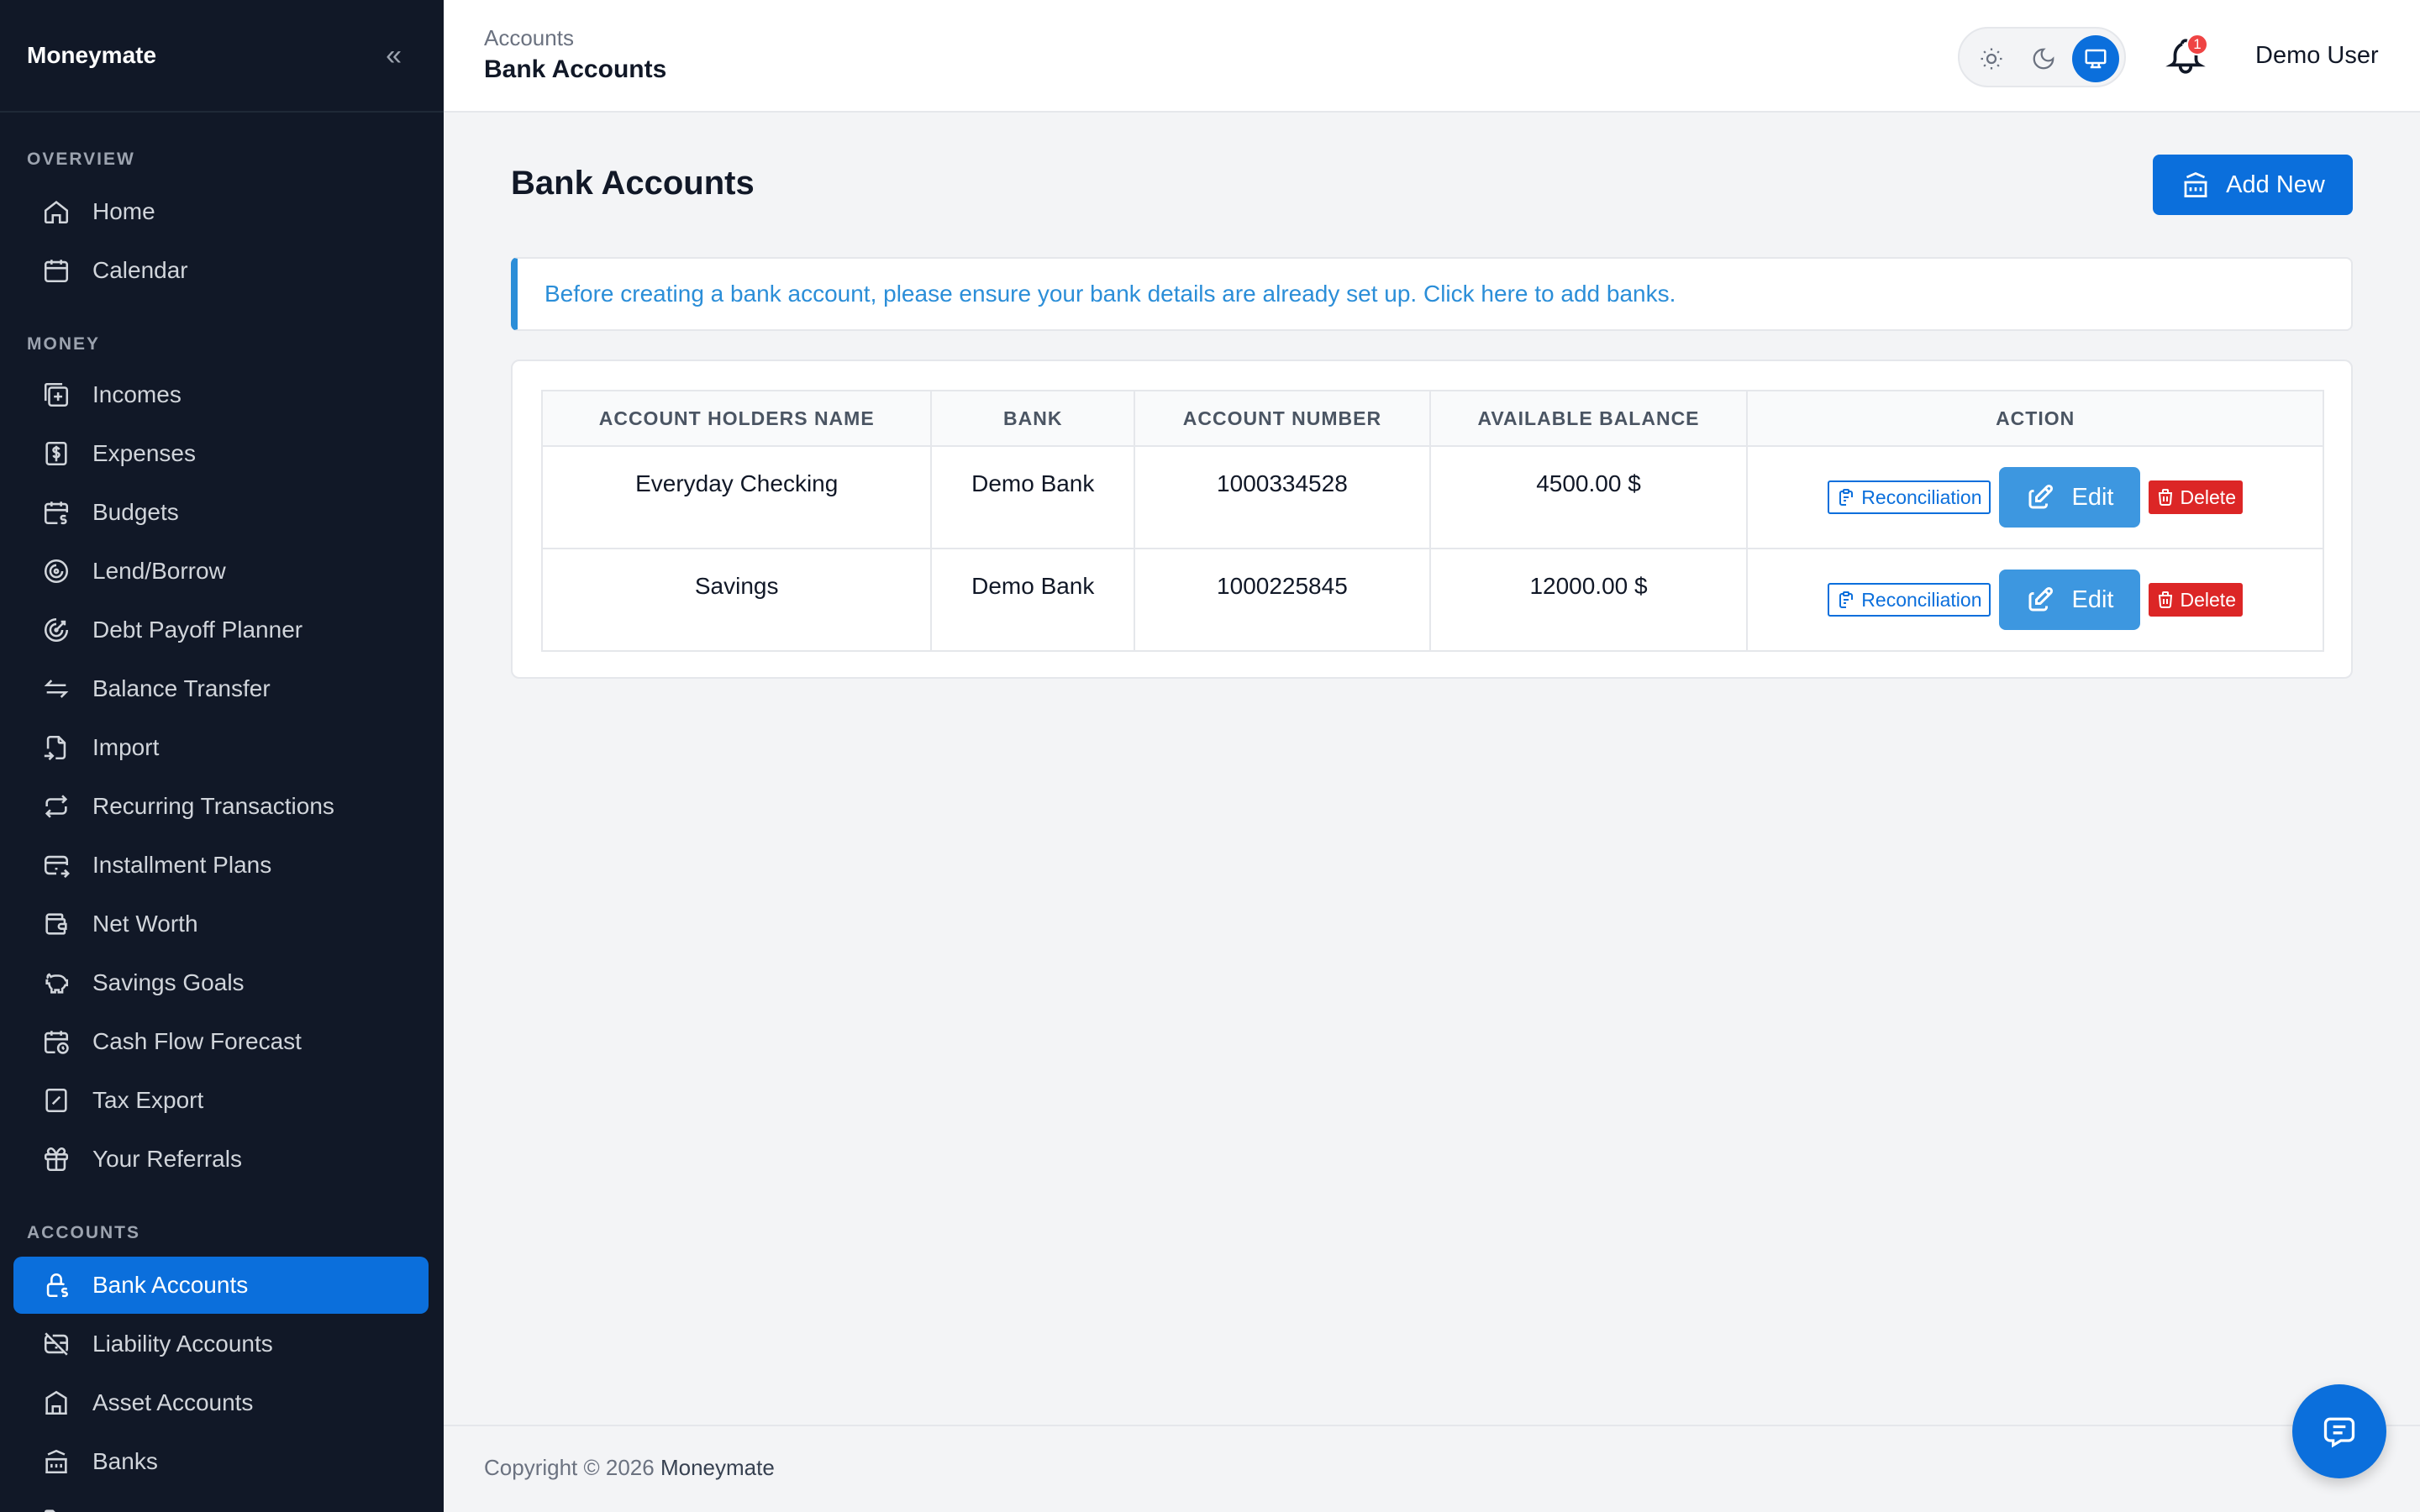  I want to click on edit-label: Edit, so click(2092, 599).